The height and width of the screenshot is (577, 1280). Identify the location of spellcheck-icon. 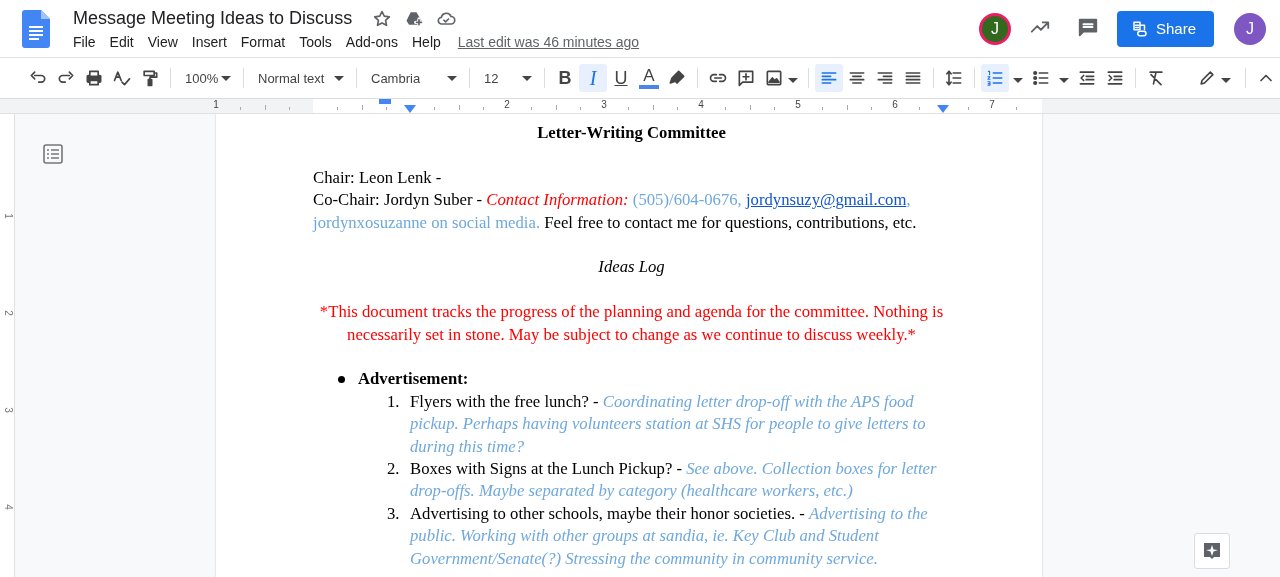
(122, 78).